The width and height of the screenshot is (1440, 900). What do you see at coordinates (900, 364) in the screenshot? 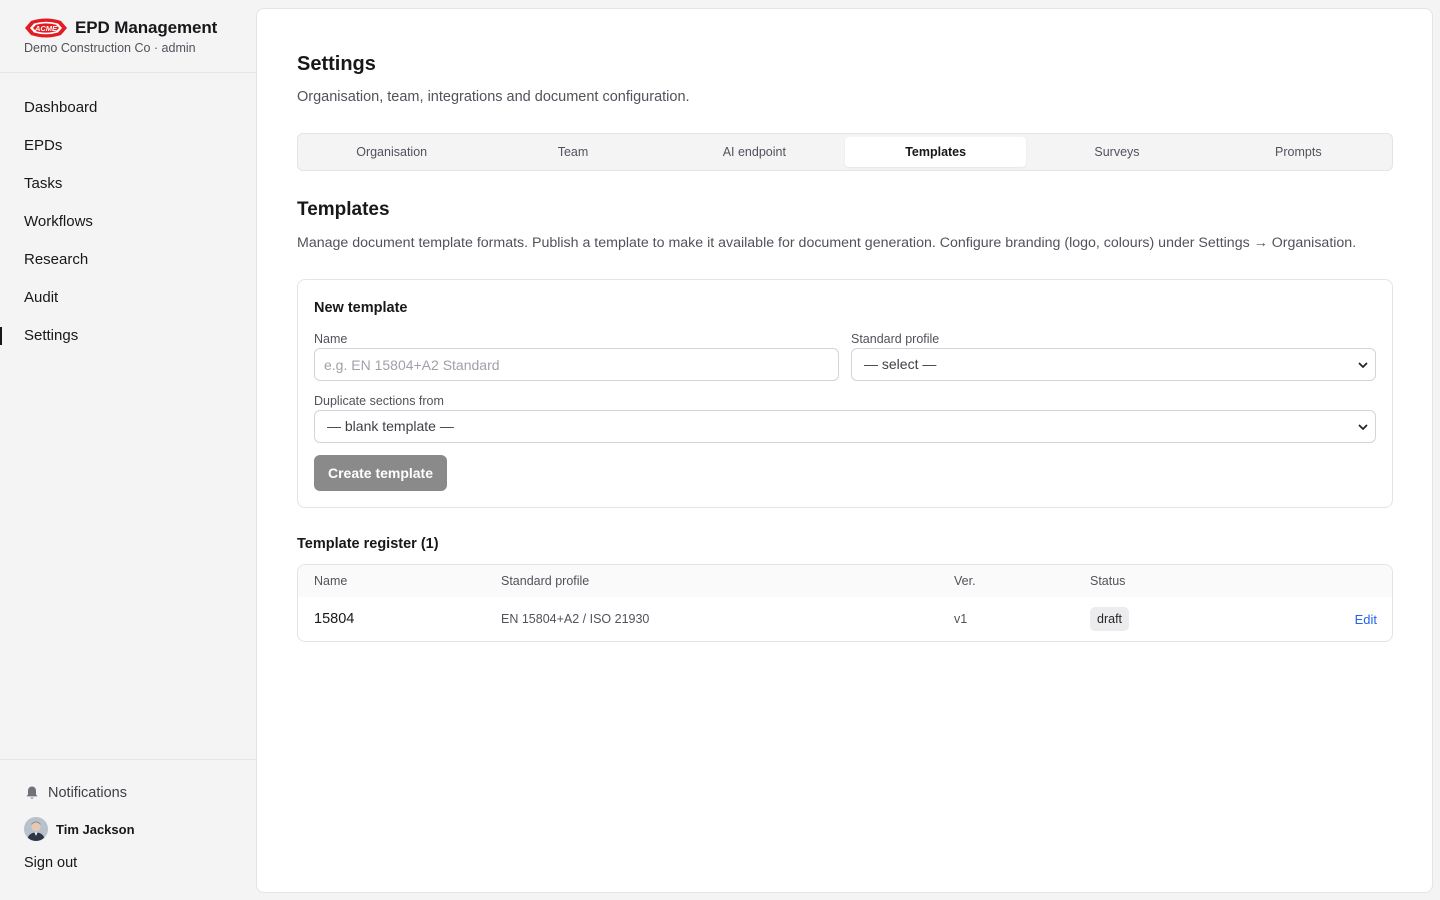
I see `standard-profile-value: — select —` at bounding box center [900, 364].